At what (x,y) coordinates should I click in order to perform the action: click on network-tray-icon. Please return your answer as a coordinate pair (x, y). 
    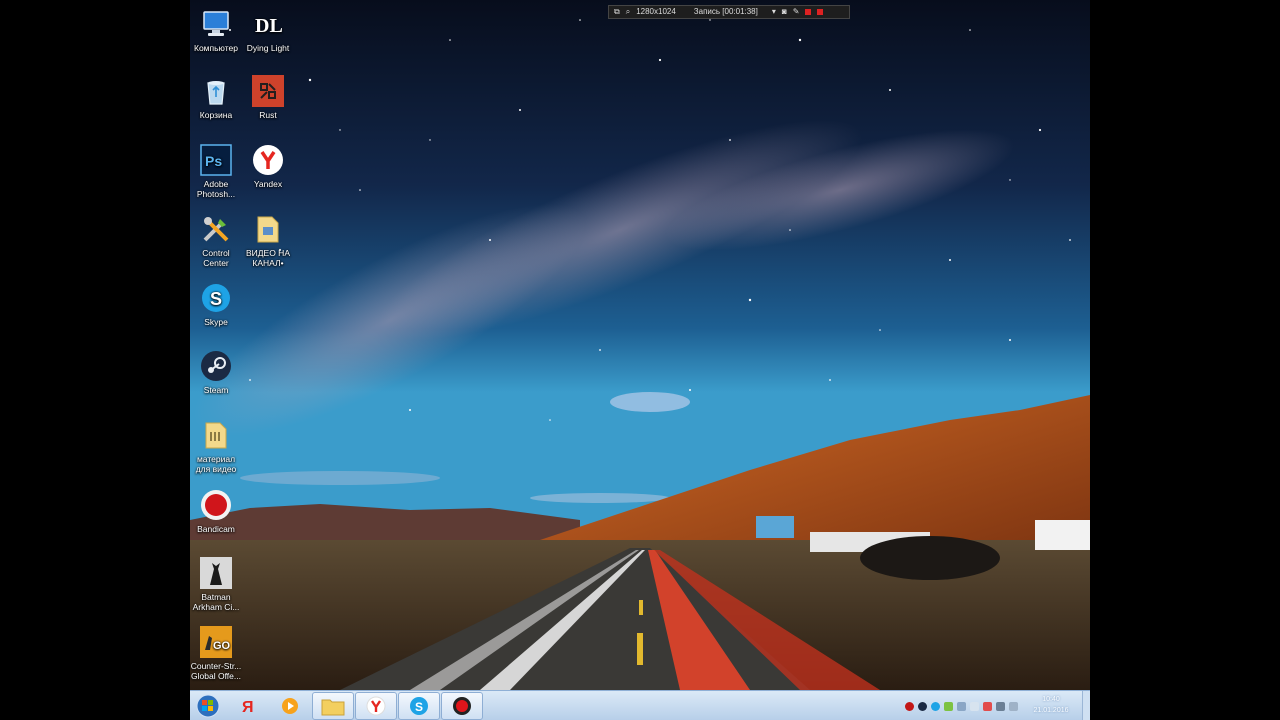
    Looking at the image, I should click on (1000, 706).